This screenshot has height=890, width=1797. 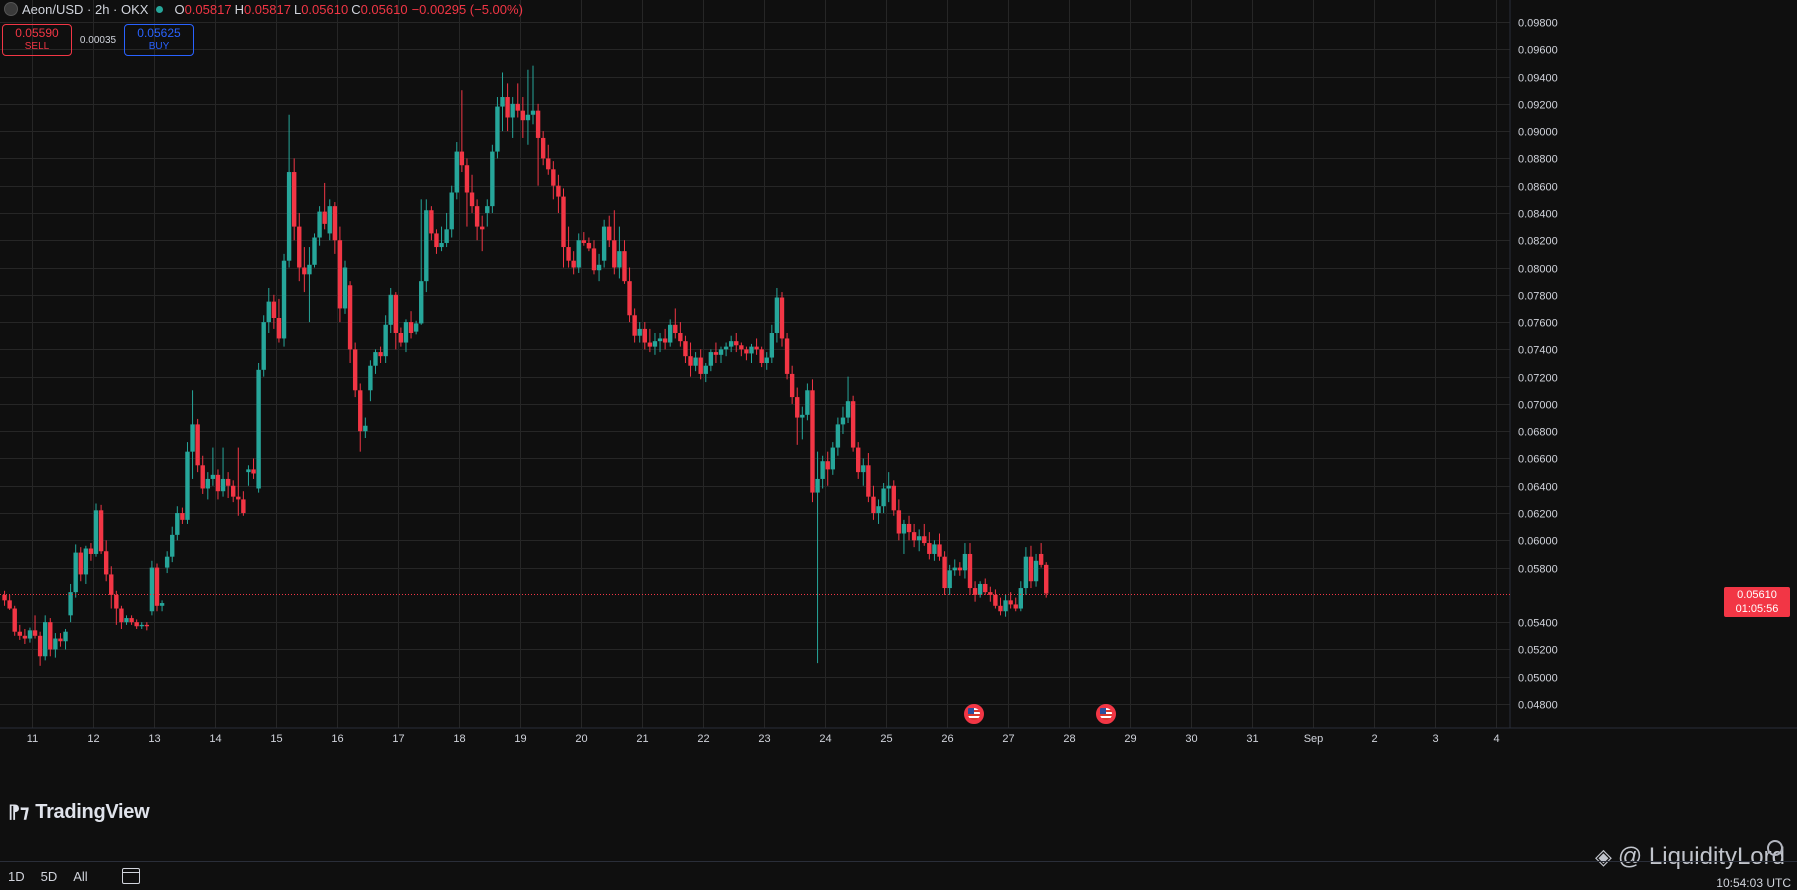 I want to click on y-tick-label: 0.06000, so click(x=1538, y=542).